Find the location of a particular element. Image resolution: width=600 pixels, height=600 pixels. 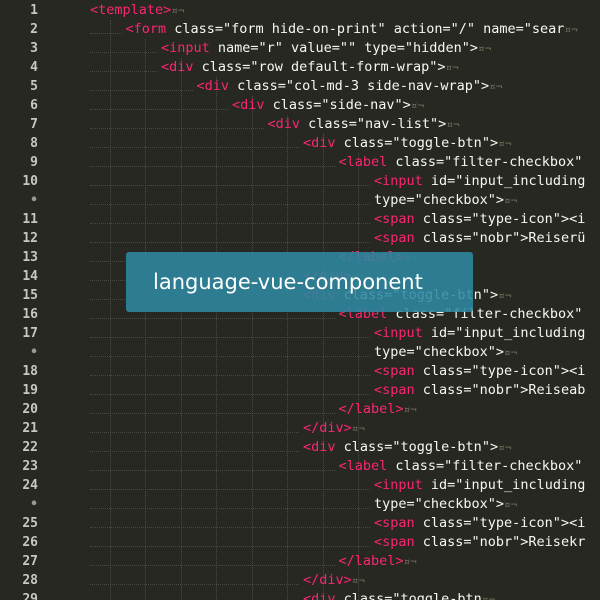

code-line: 29 <div class="toggle-btn¤¬ is located at coordinates (300, 595).